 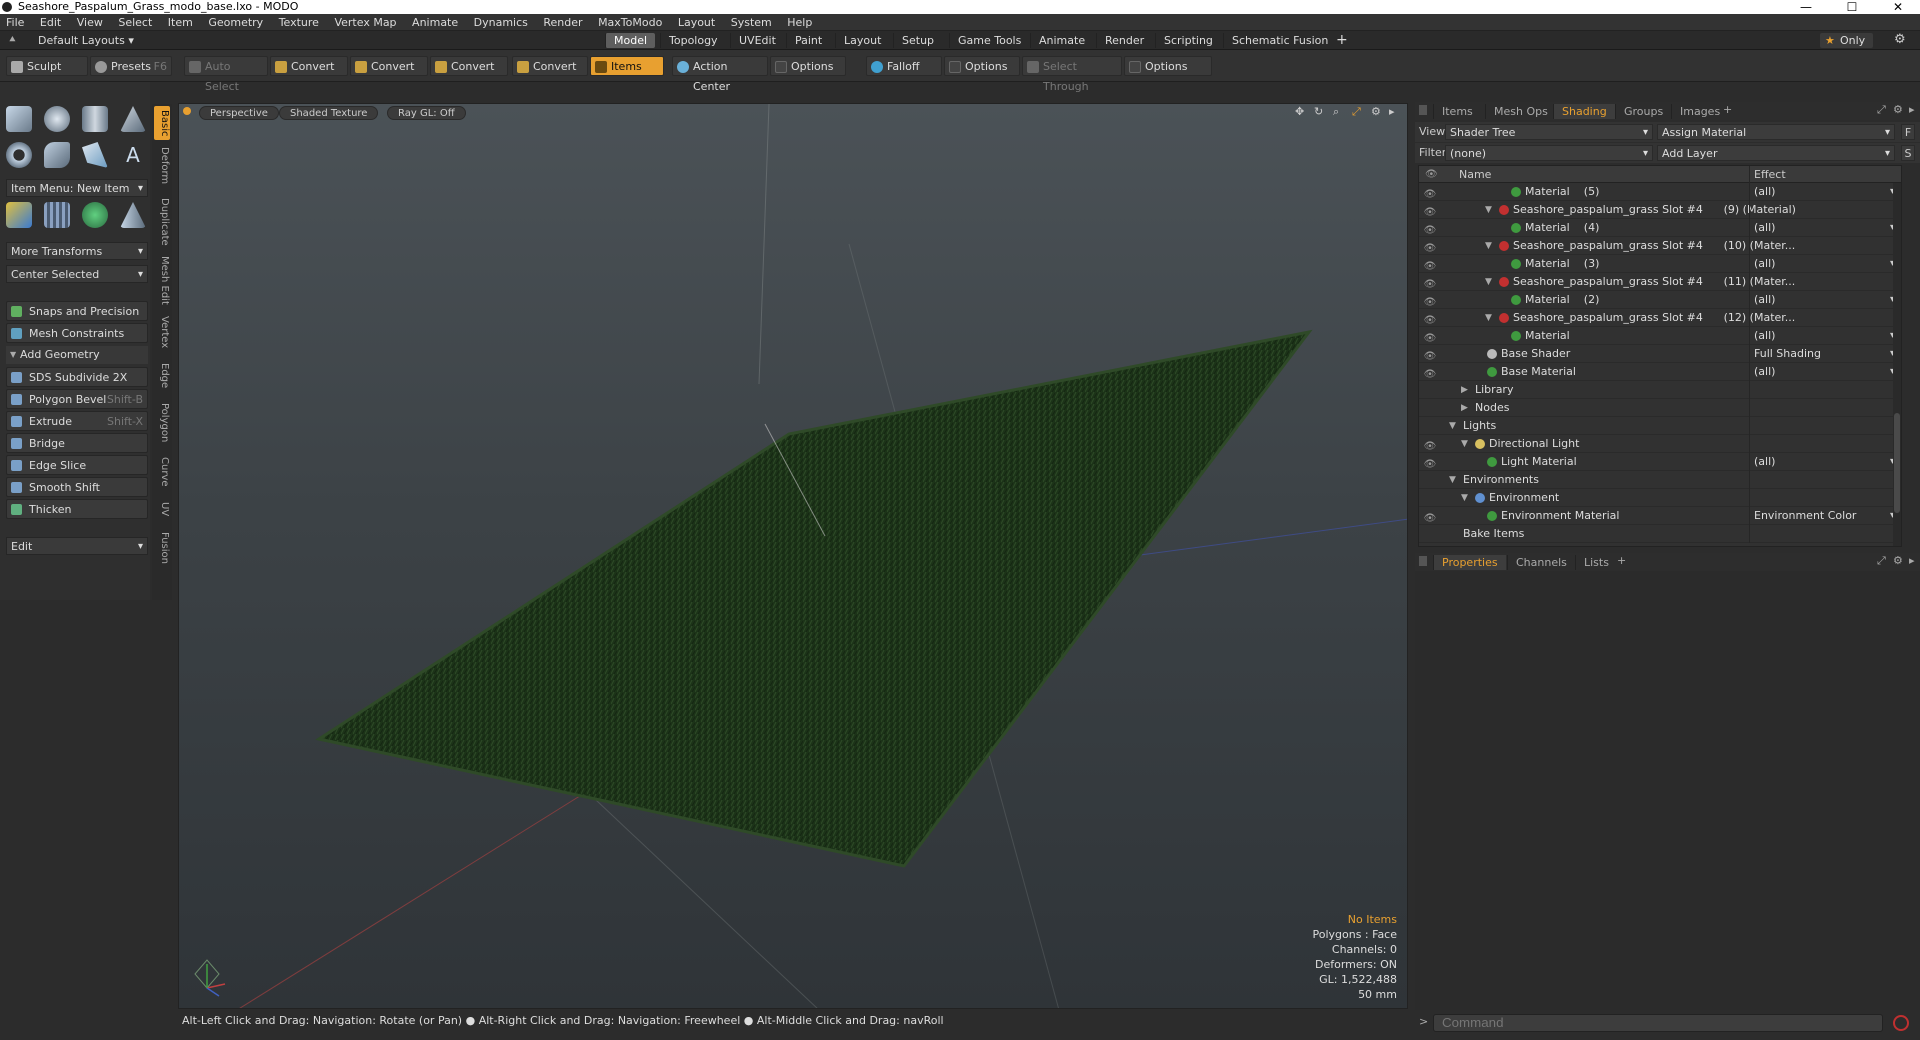 What do you see at coordinates (389, 66) in the screenshot?
I see `convert-button-2: Convert` at bounding box center [389, 66].